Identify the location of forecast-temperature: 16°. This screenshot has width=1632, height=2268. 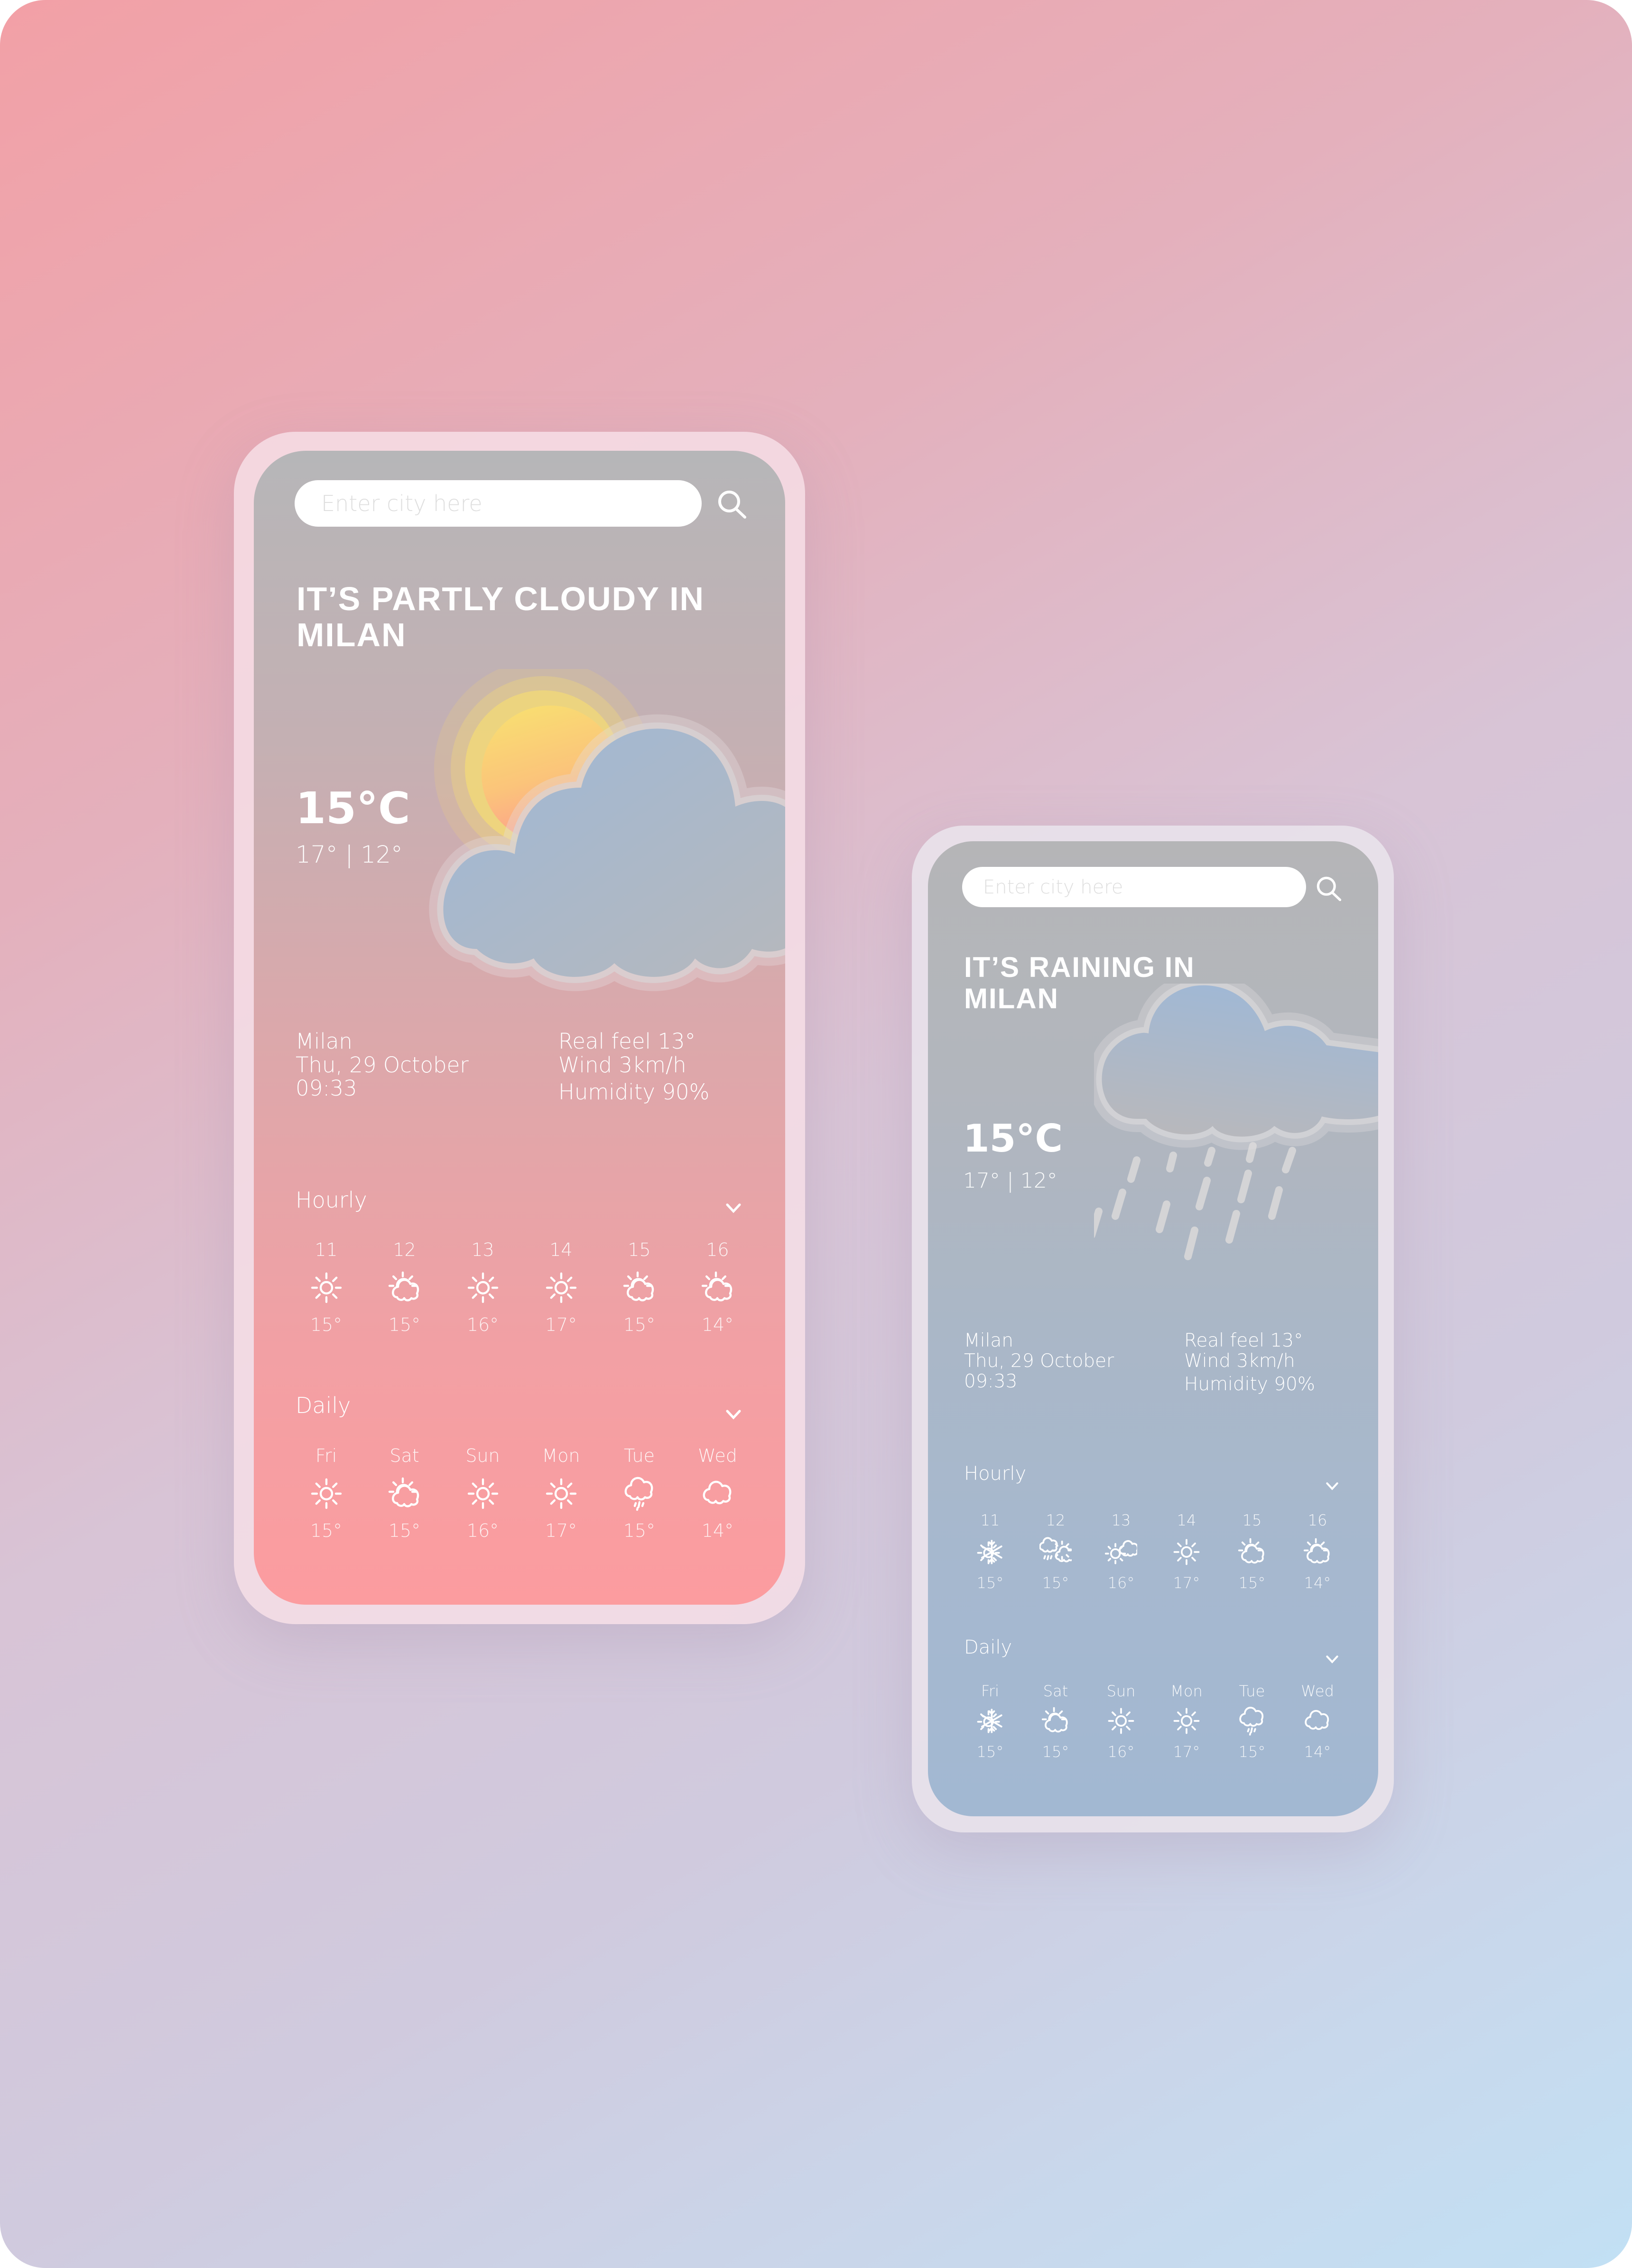
(483, 1530).